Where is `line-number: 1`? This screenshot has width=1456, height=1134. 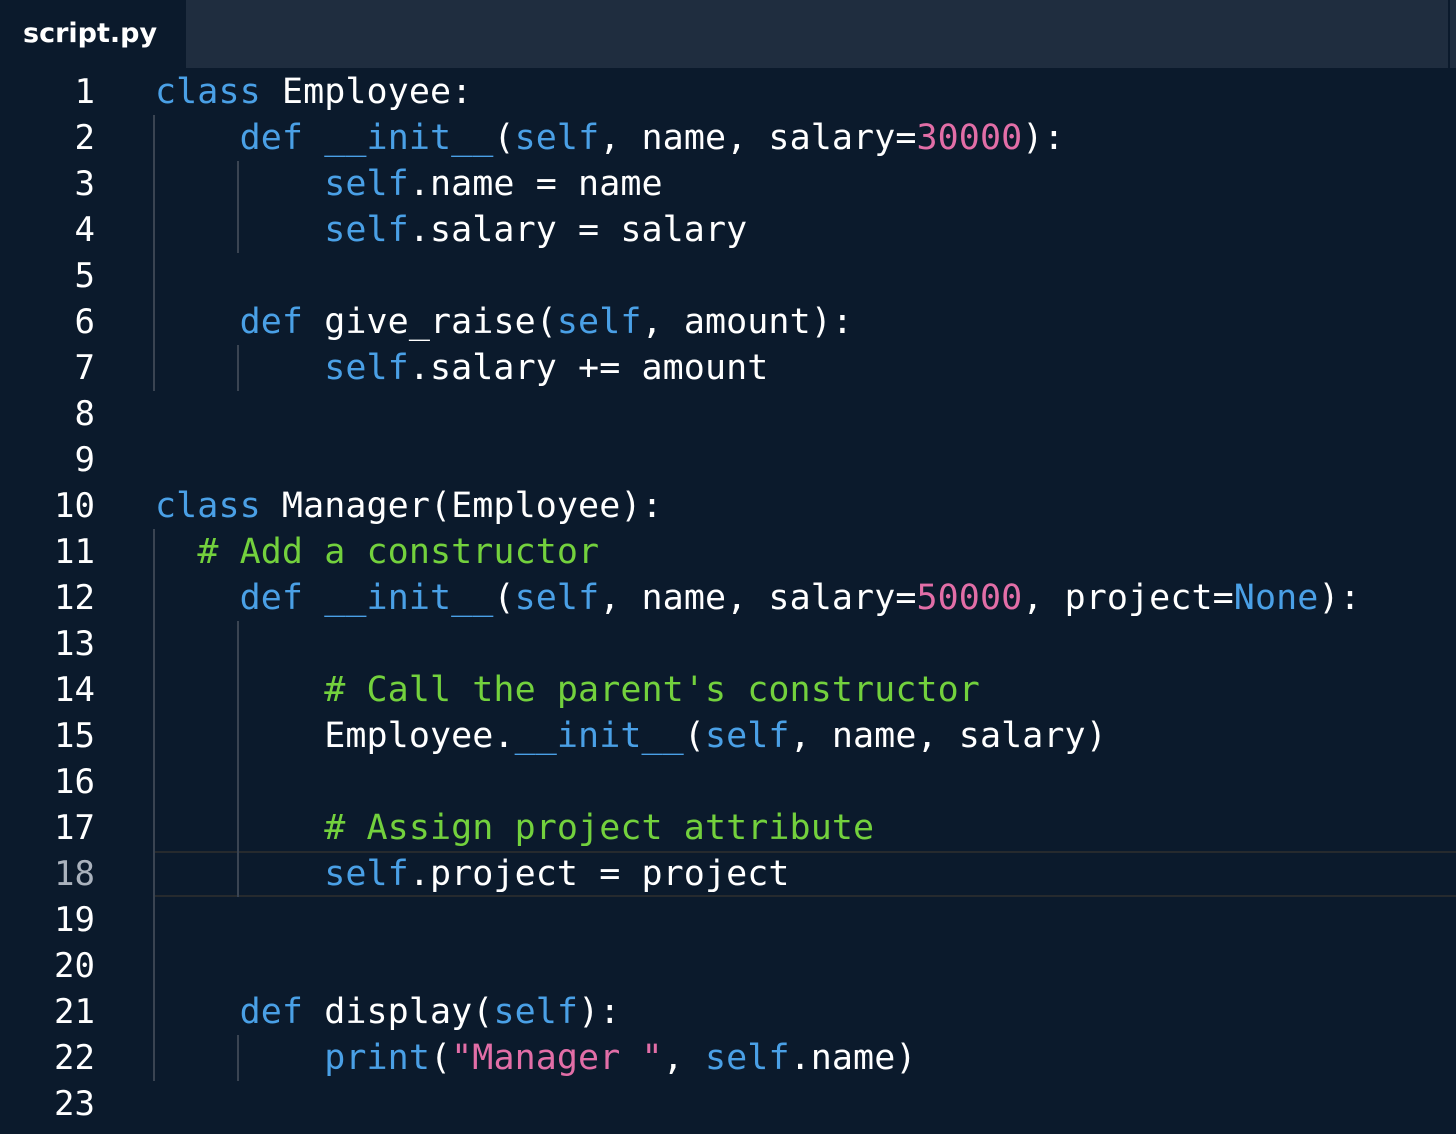
line-number: 1 is located at coordinates (84, 92).